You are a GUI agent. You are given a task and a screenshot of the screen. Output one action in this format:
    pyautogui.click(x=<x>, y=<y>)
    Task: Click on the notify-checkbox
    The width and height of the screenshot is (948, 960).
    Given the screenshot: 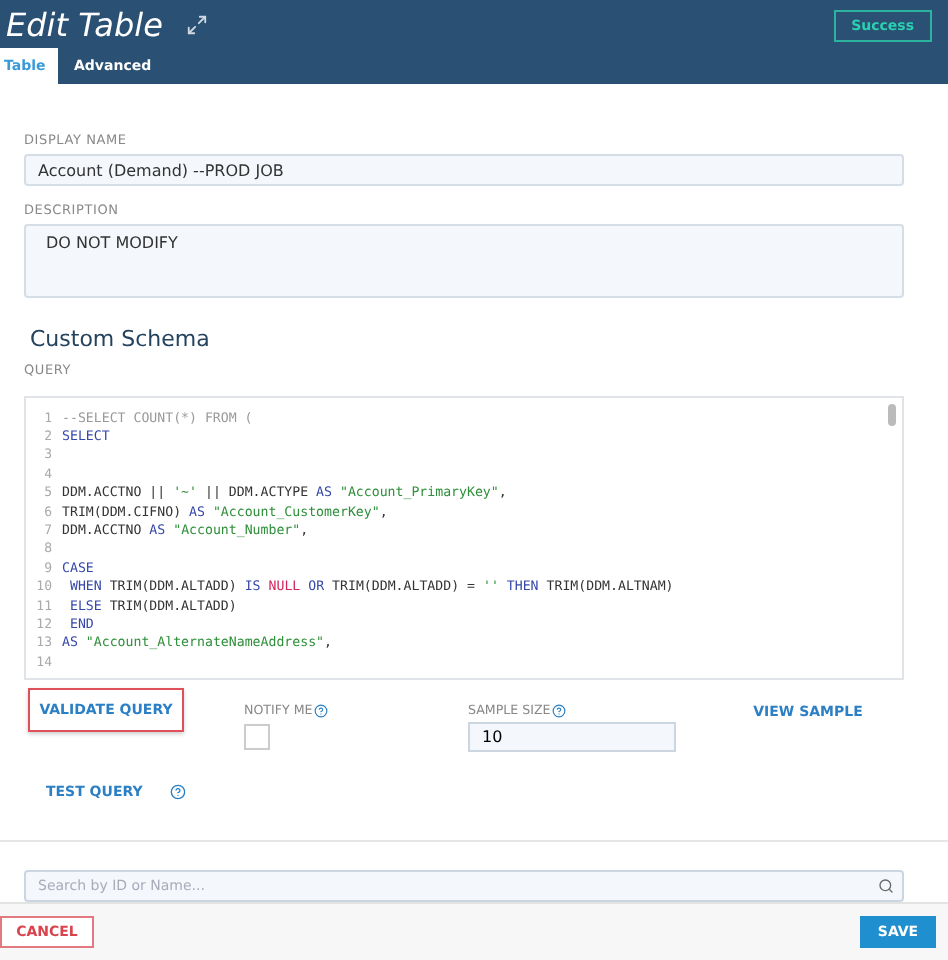 What is the action you would take?
    pyautogui.click(x=257, y=737)
    